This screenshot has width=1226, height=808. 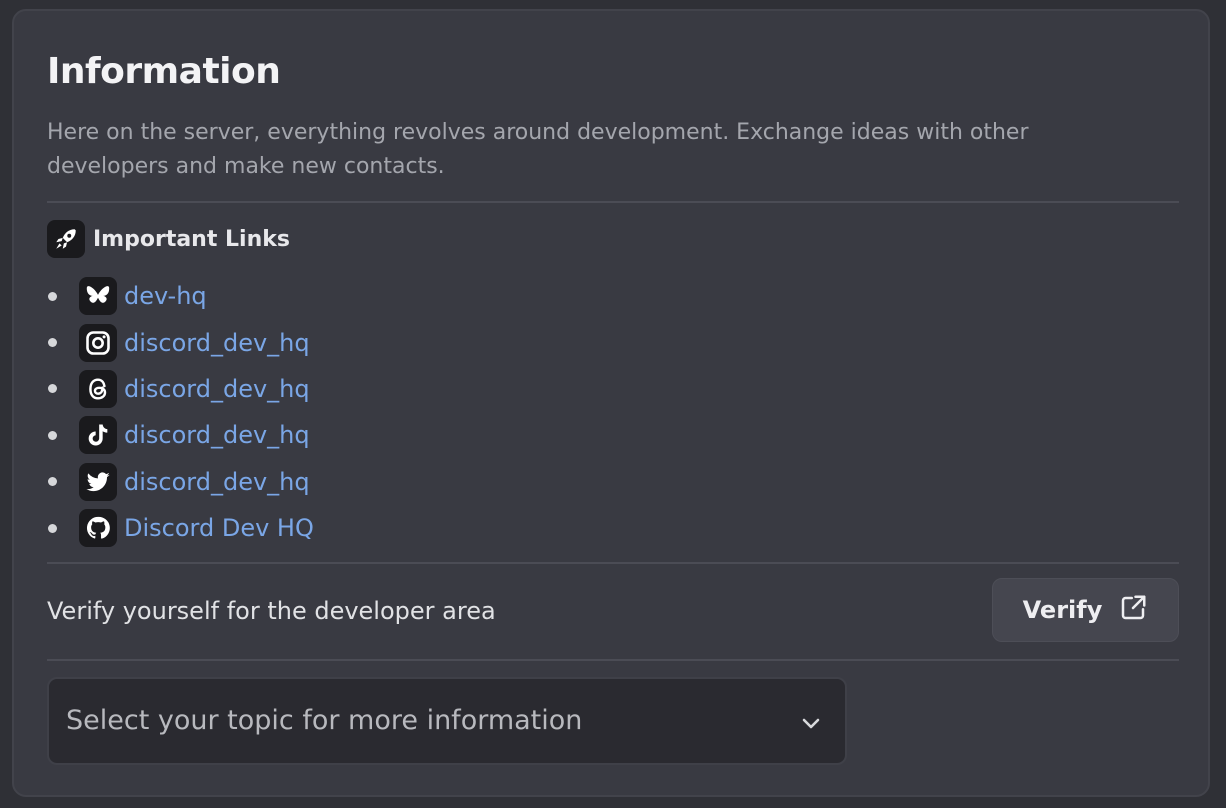 What do you see at coordinates (217, 389) in the screenshot?
I see `link-threads: discord_dev_hq` at bounding box center [217, 389].